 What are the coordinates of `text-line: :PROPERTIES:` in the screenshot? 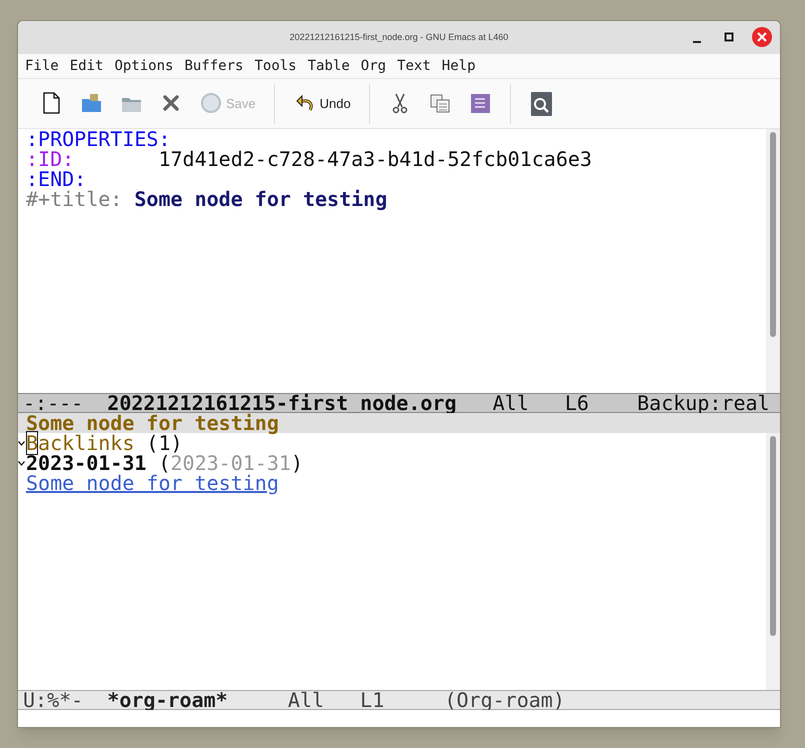 It's located at (98, 139).